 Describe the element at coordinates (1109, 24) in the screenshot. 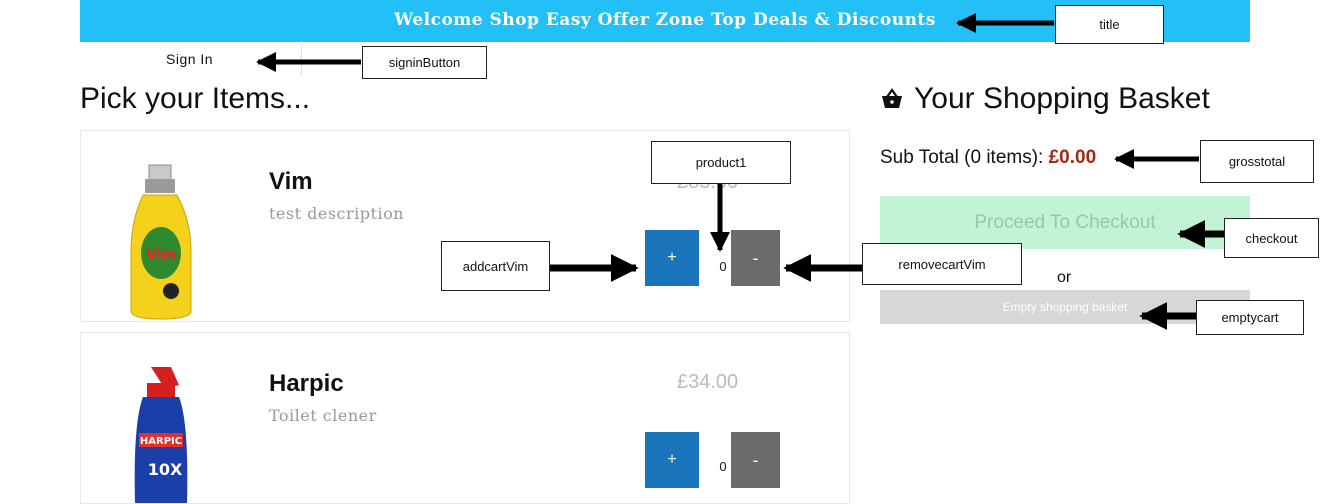

I see `annotation-title: title` at that location.